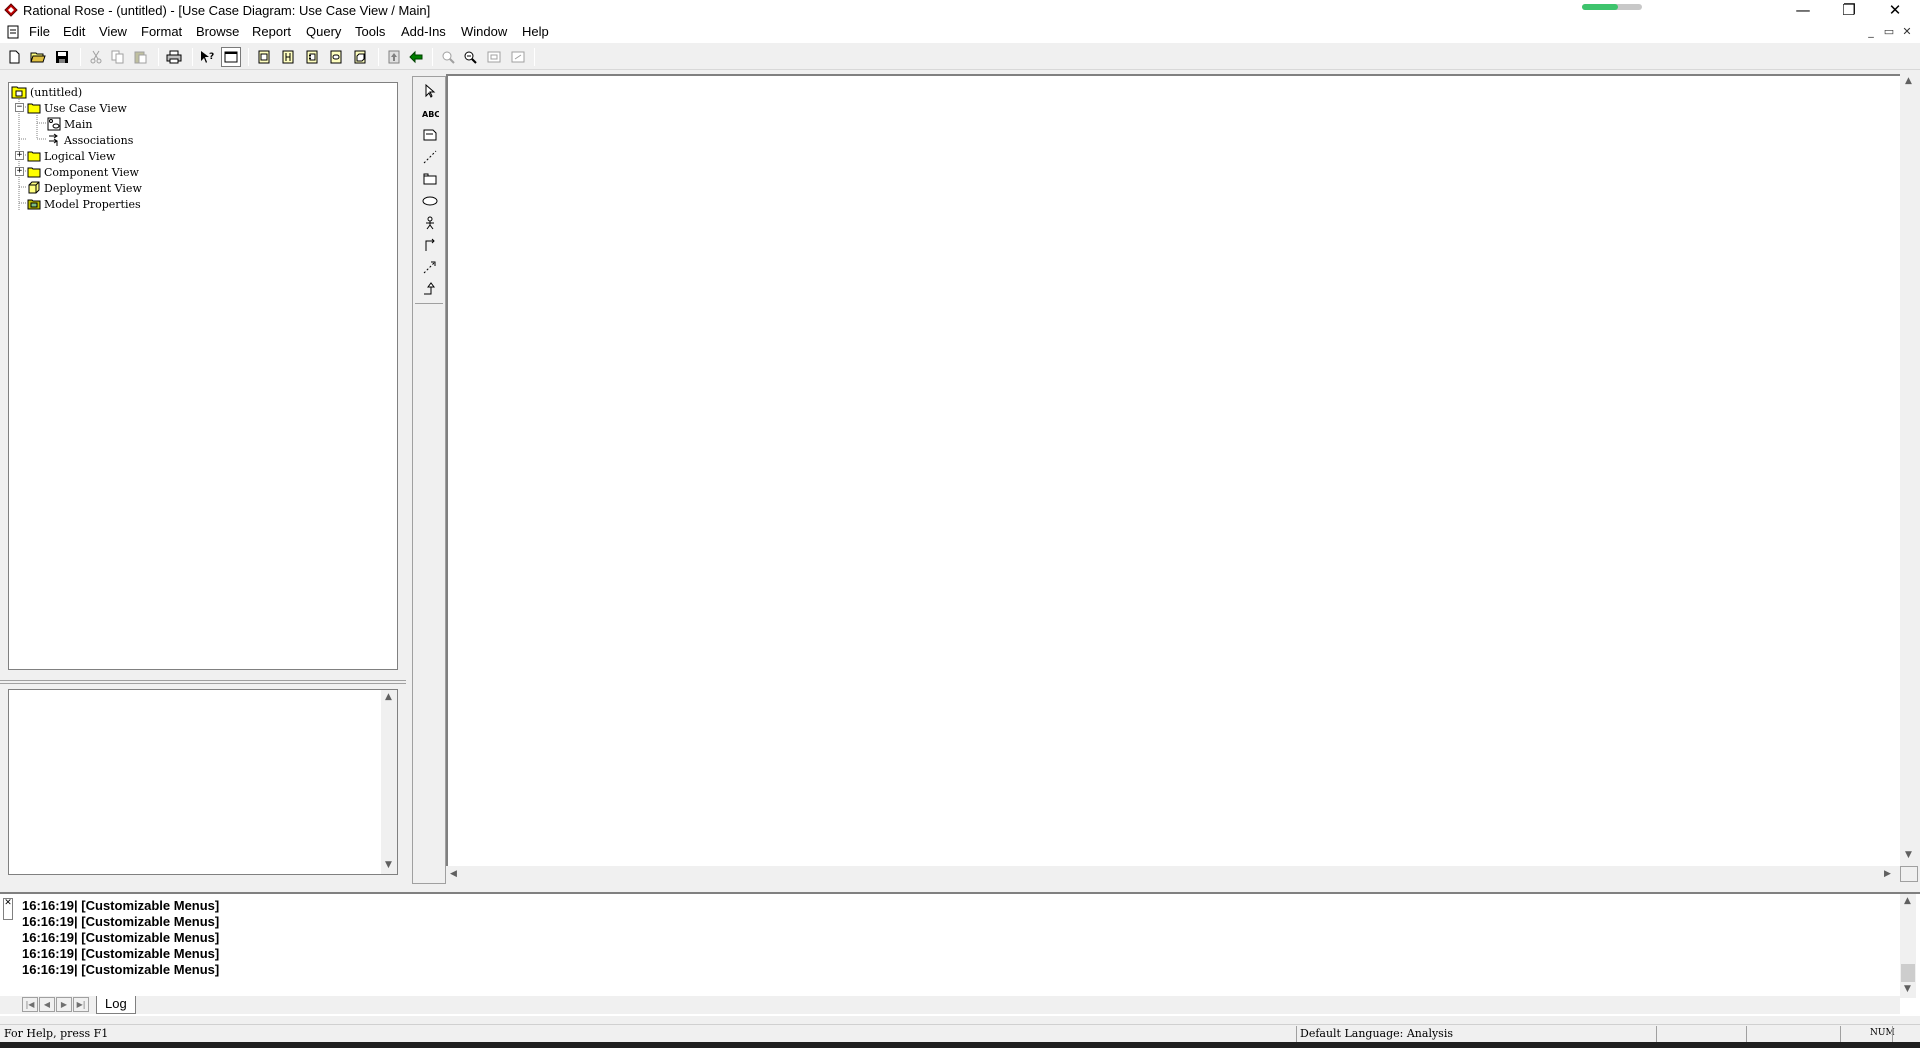  Describe the element at coordinates (39, 31) in the screenshot. I see `menu-file: File` at that location.